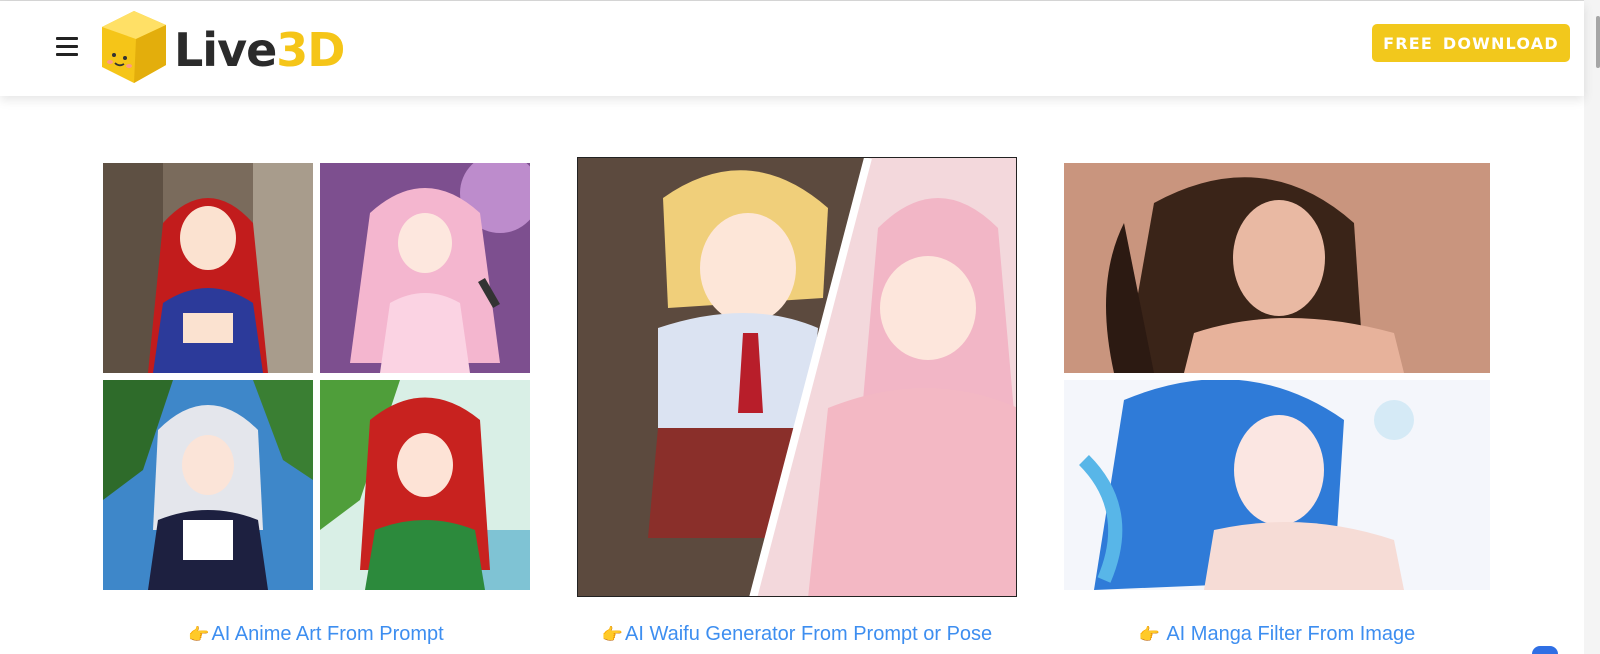 This screenshot has height=654, width=1600. Describe the element at coordinates (1592, 327) in the screenshot. I see `scrollbar` at that location.